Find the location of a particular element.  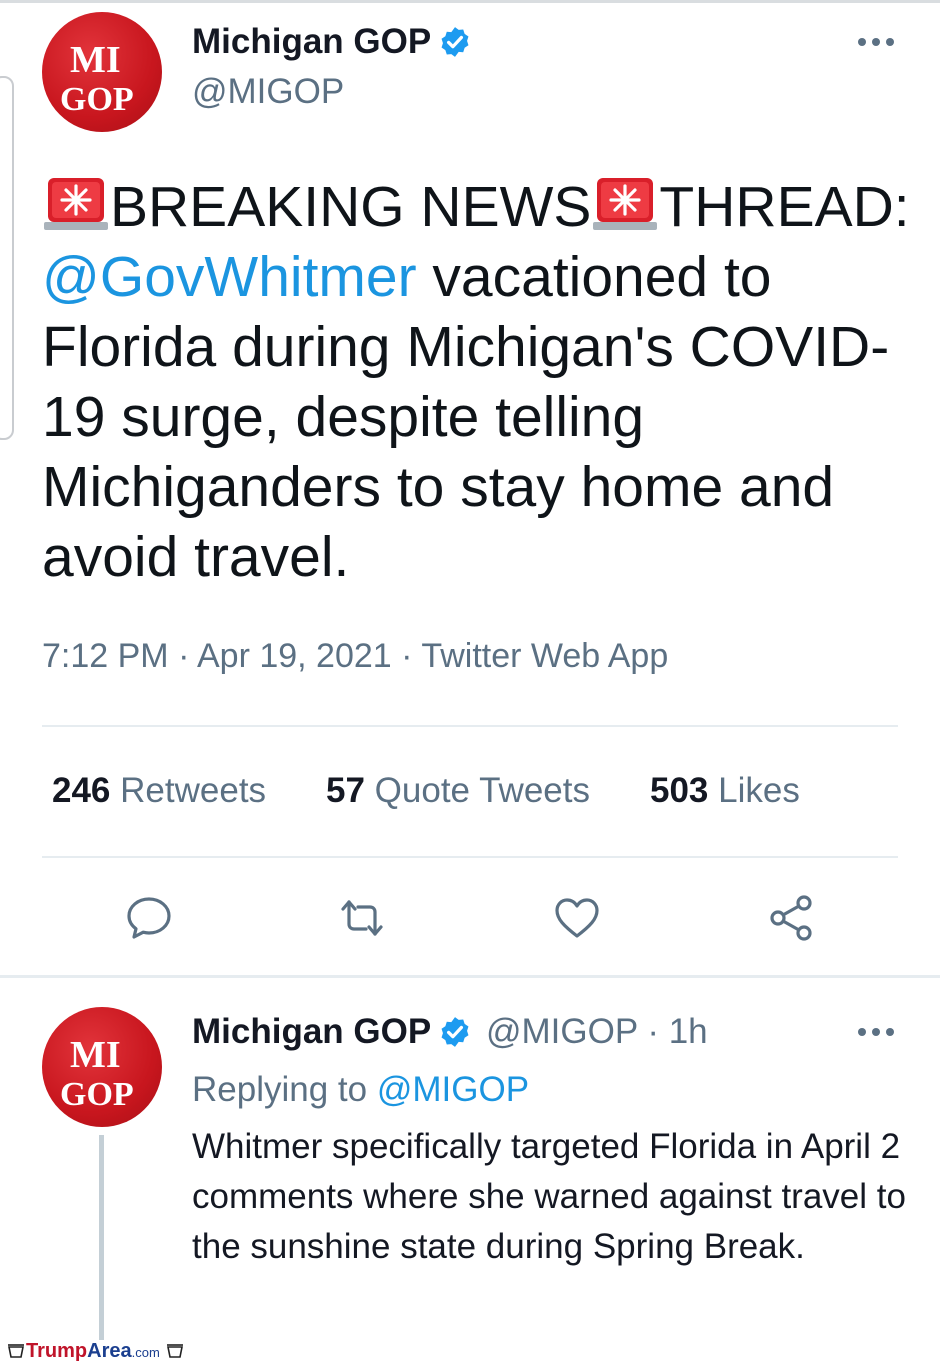

reply-time: 1h is located at coordinates (688, 1031).